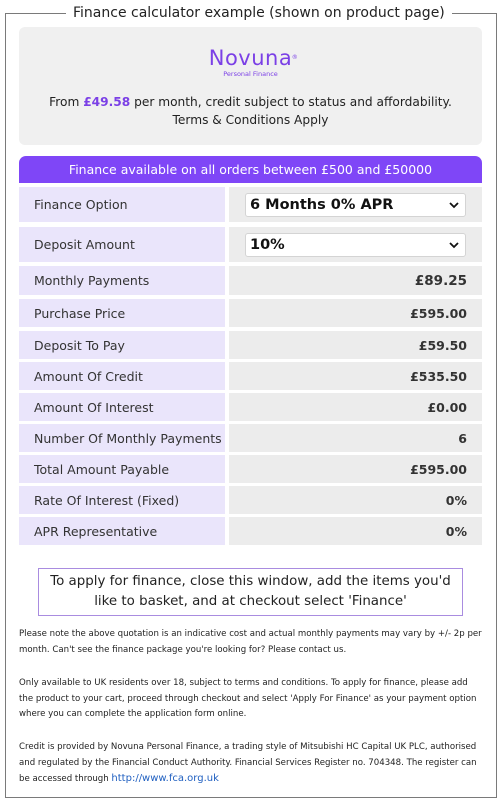 Image resolution: width=502 pixels, height=802 pixels. What do you see at coordinates (355, 244) in the screenshot?
I see `deposit-amount-select: 10%` at bounding box center [355, 244].